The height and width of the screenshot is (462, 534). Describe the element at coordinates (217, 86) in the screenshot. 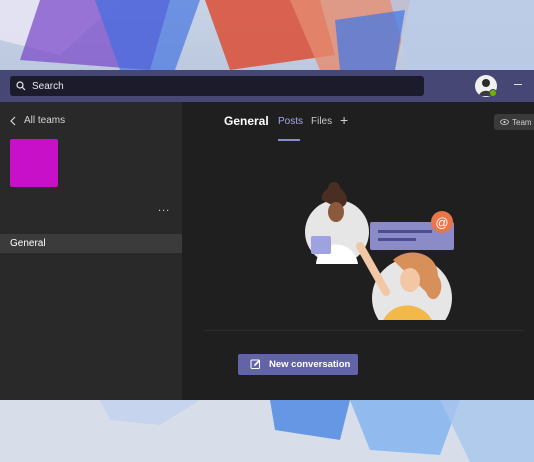

I see `search-input: Search` at that location.